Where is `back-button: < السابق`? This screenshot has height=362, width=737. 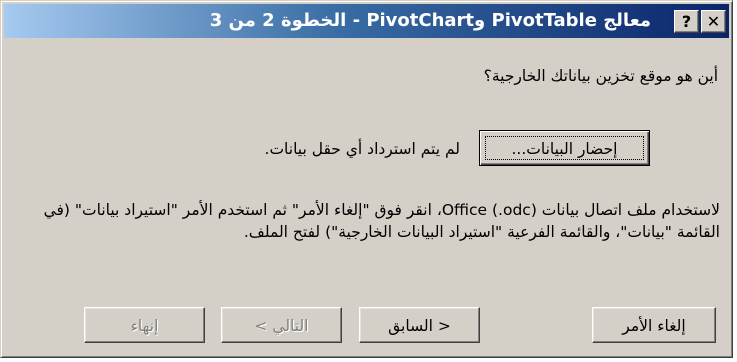
back-button: < السابق is located at coordinates (419, 325).